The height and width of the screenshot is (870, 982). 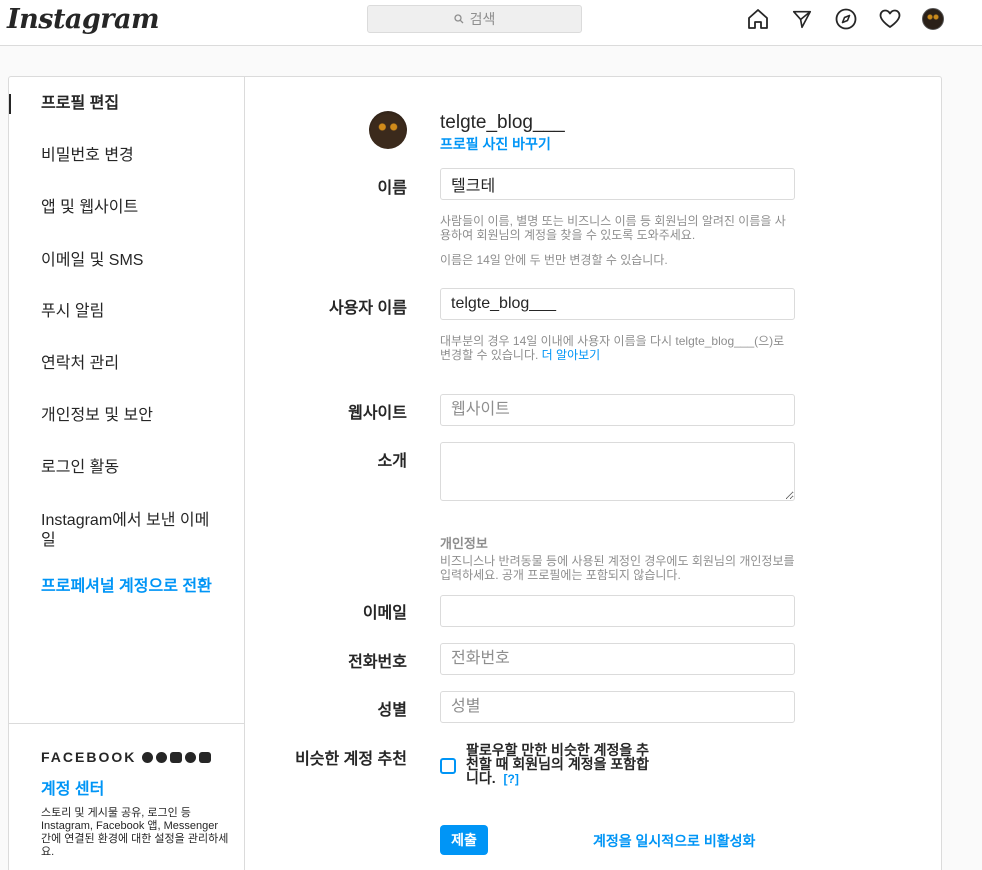 What do you see at coordinates (136, 787) in the screenshot?
I see `accounts-center-link: 계정 센터` at bounding box center [136, 787].